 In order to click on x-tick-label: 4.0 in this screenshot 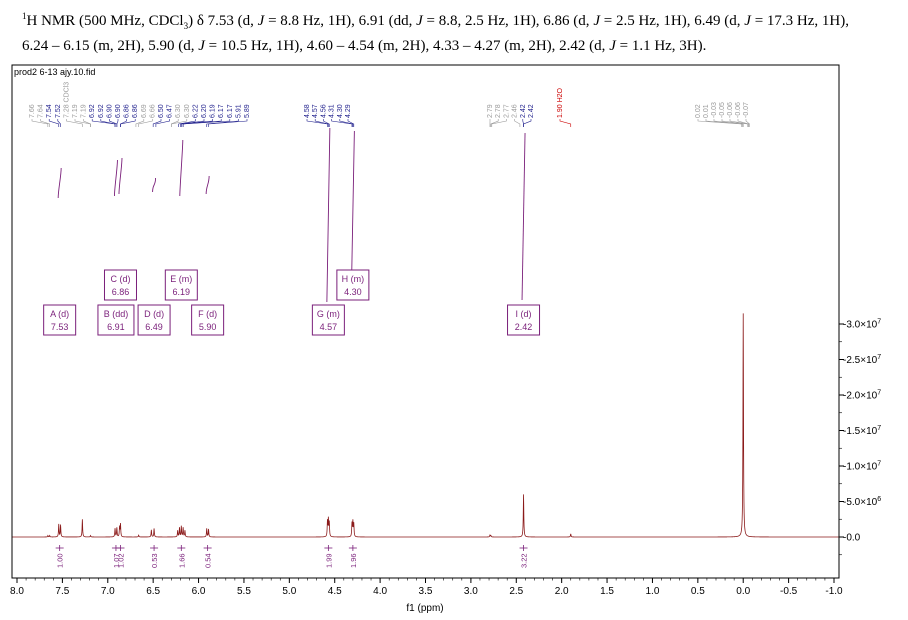, I will do `click(380, 591)`.